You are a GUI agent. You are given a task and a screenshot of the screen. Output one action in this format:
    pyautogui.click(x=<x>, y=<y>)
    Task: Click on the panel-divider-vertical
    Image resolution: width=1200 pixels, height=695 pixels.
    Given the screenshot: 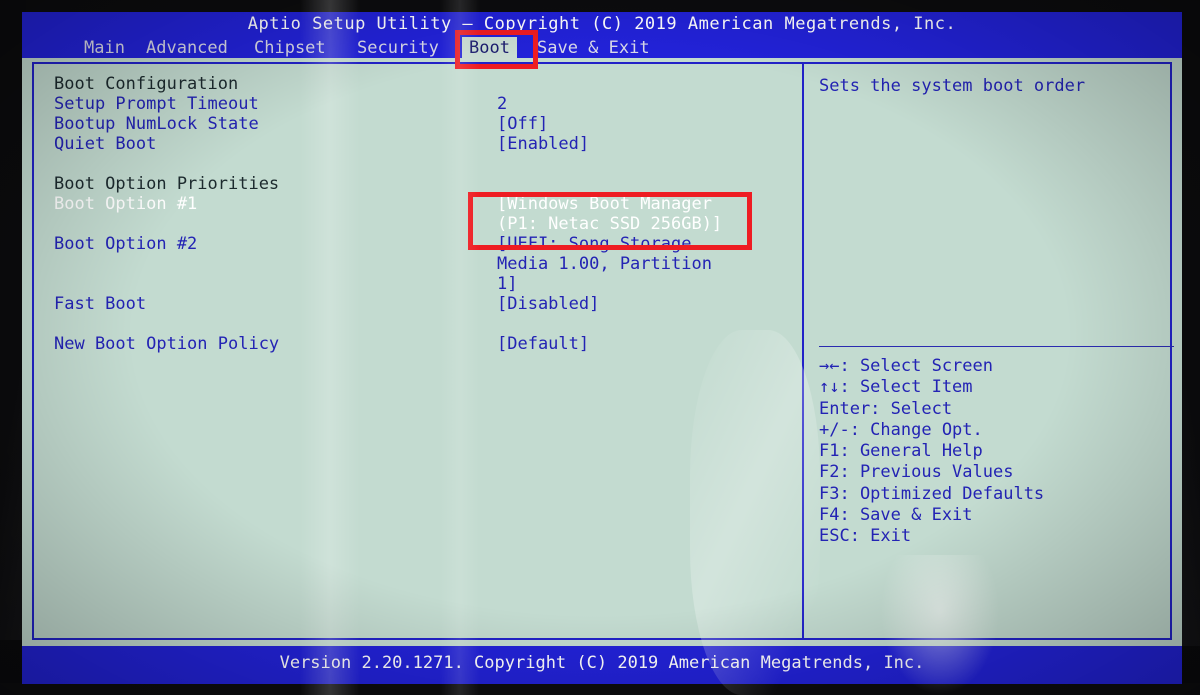 What is the action you would take?
    pyautogui.click(x=803, y=351)
    